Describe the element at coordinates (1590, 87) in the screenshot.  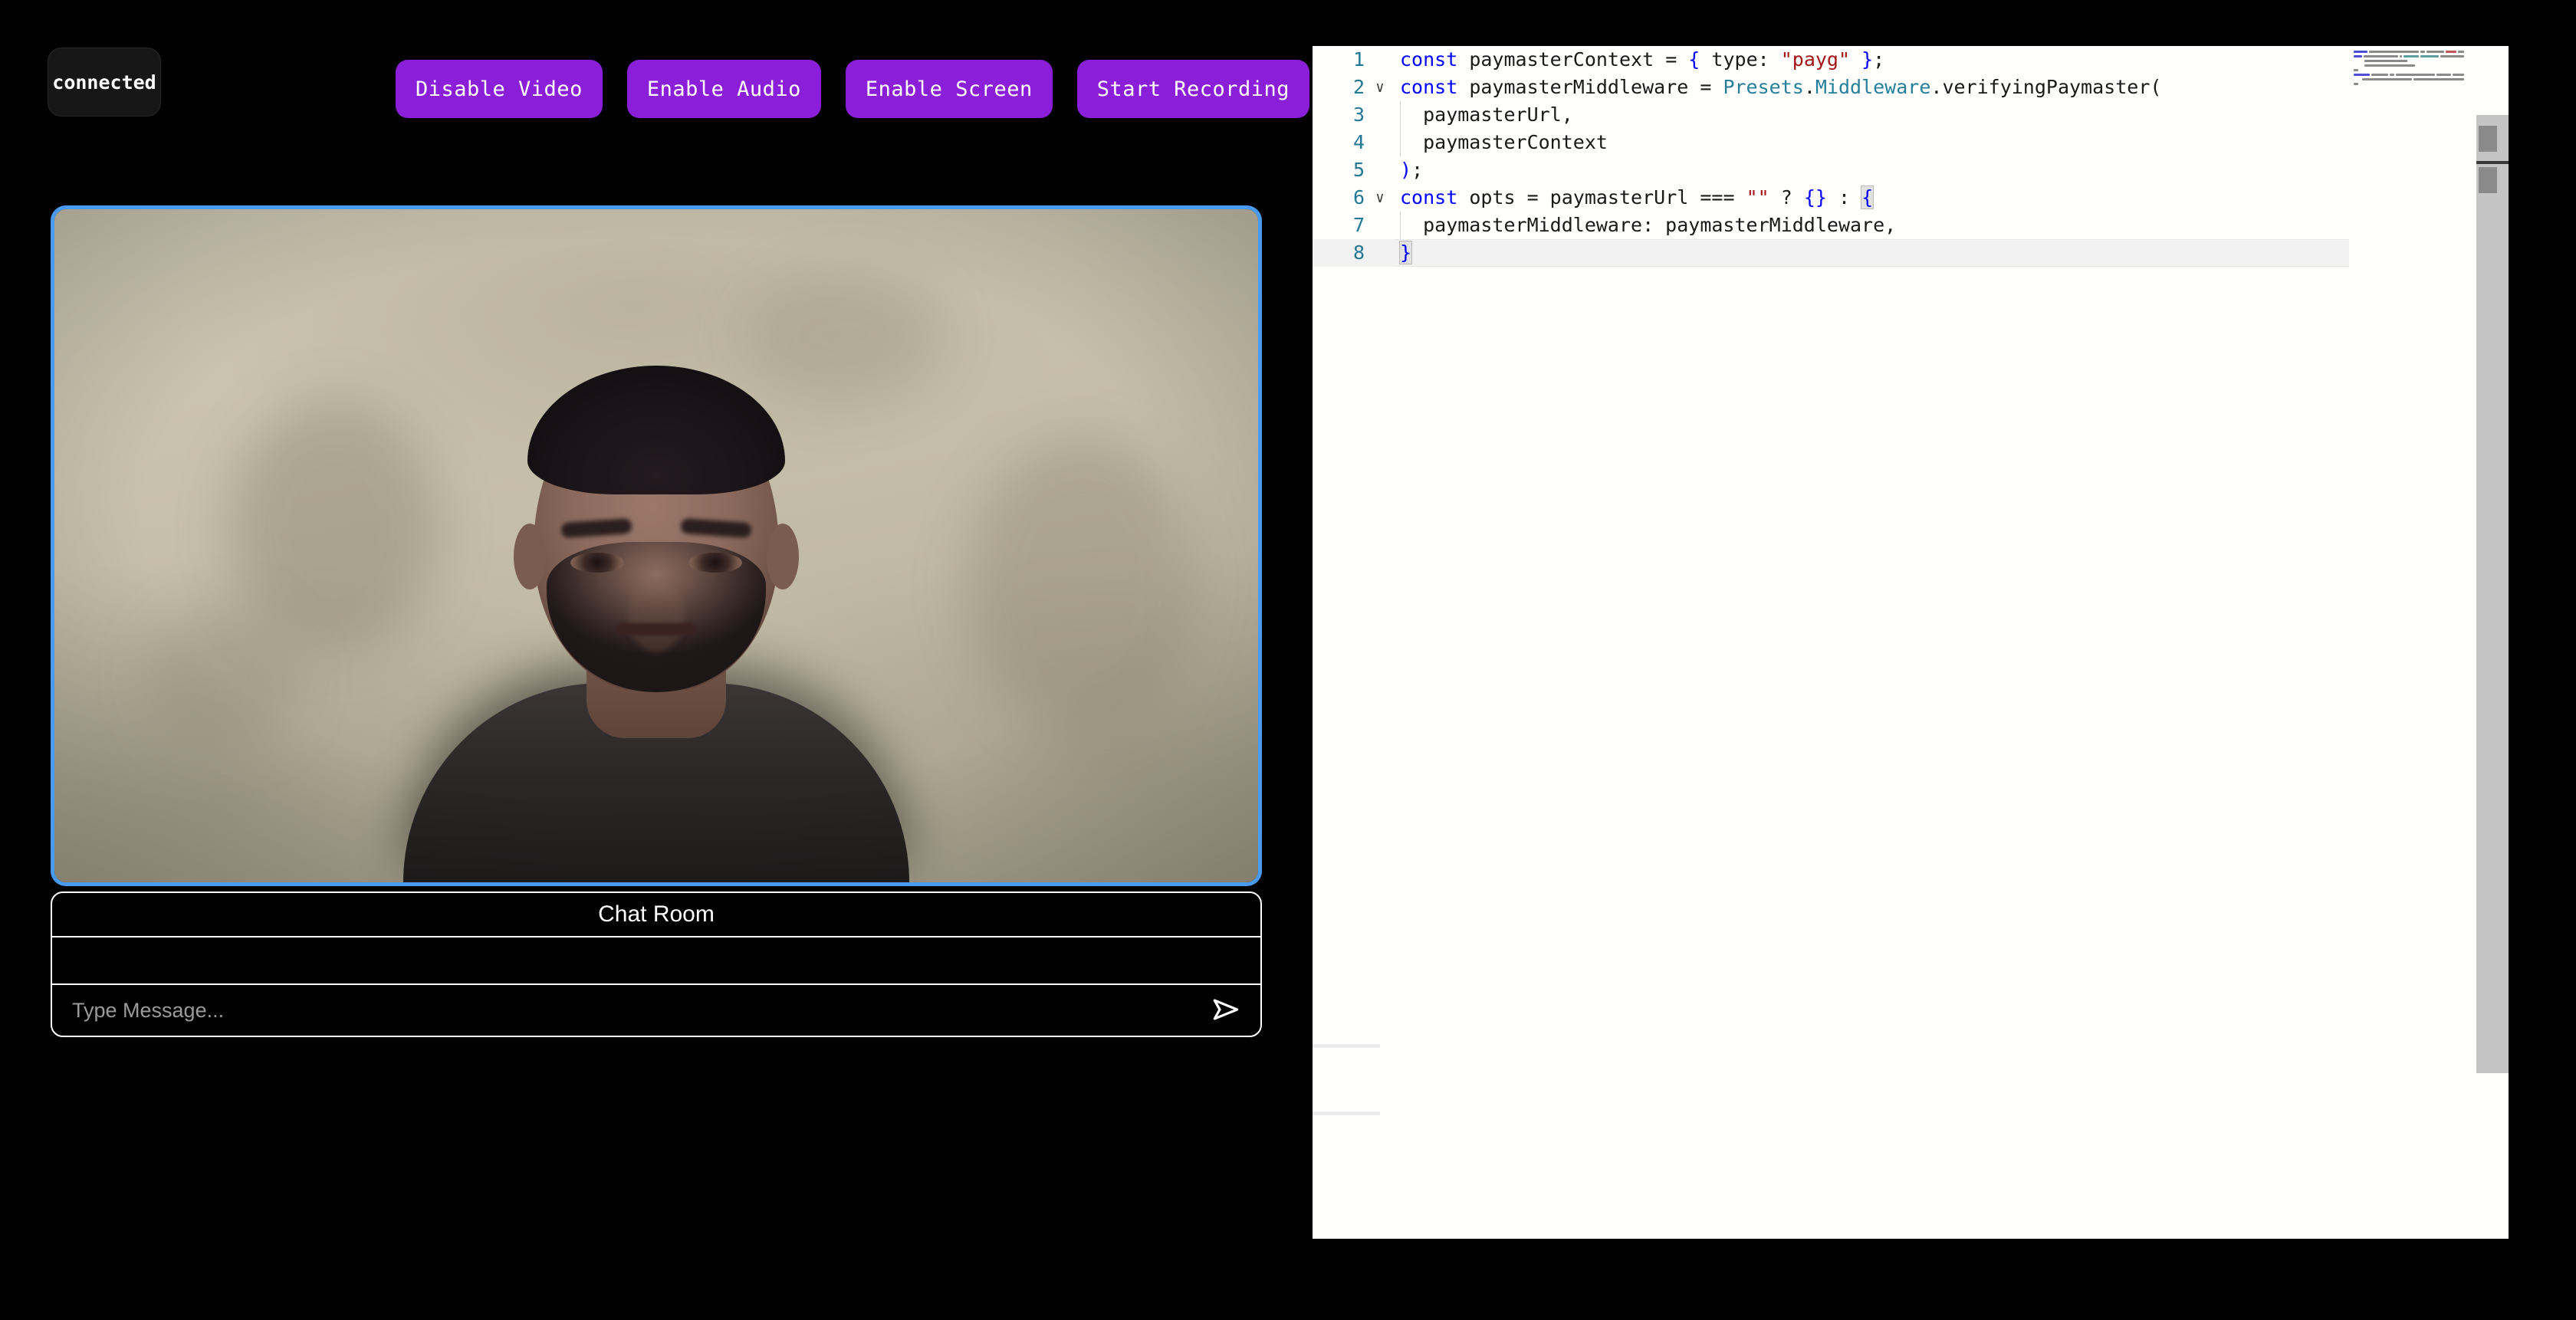
I see `code-token: paymasterMiddleware =` at that location.